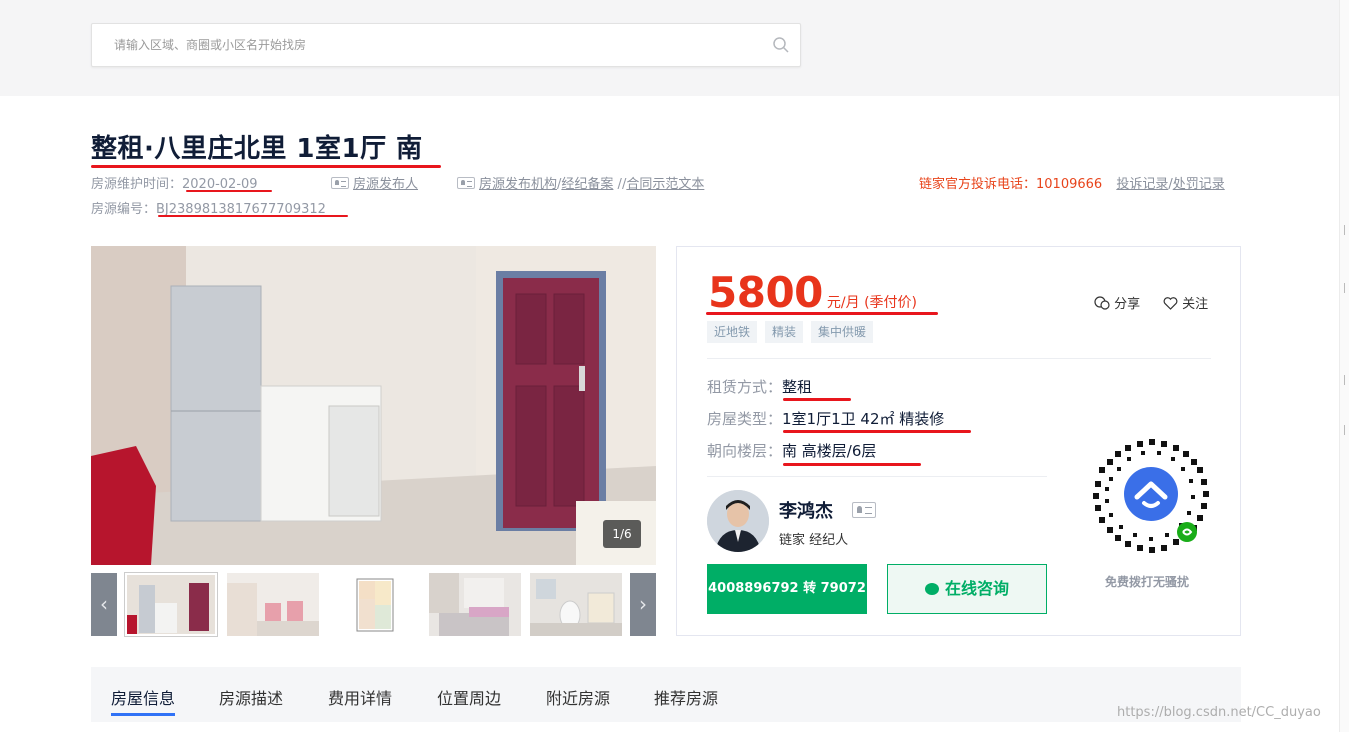 This screenshot has height=732, width=1349. Describe the element at coordinates (1219, 712) in the screenshot. I see `watermark: https://blog.csdn.net/CC_duyao` at that location.